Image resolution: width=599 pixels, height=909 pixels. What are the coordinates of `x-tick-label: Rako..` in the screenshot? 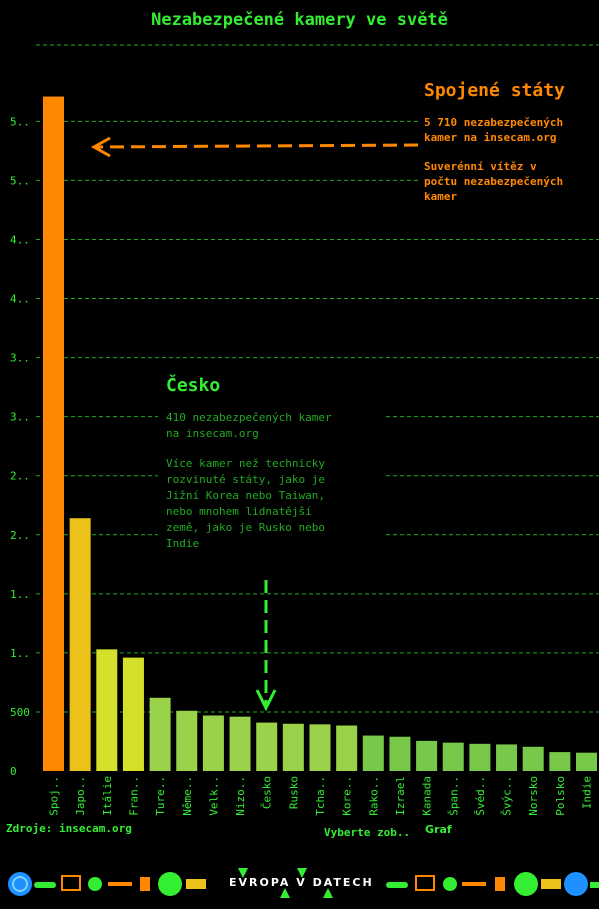 It's located at (373, 796).